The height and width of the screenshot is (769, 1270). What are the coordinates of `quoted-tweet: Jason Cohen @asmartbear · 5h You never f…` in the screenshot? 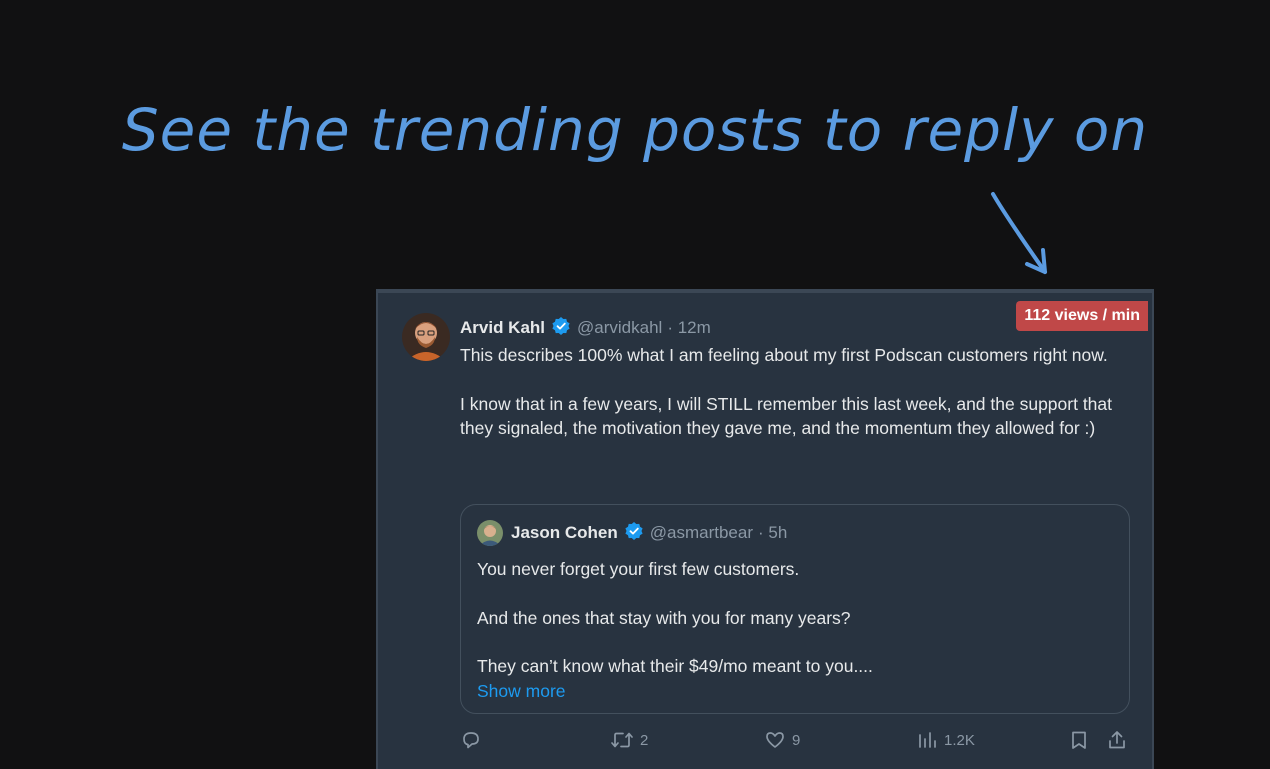 It's located at (795, 609).